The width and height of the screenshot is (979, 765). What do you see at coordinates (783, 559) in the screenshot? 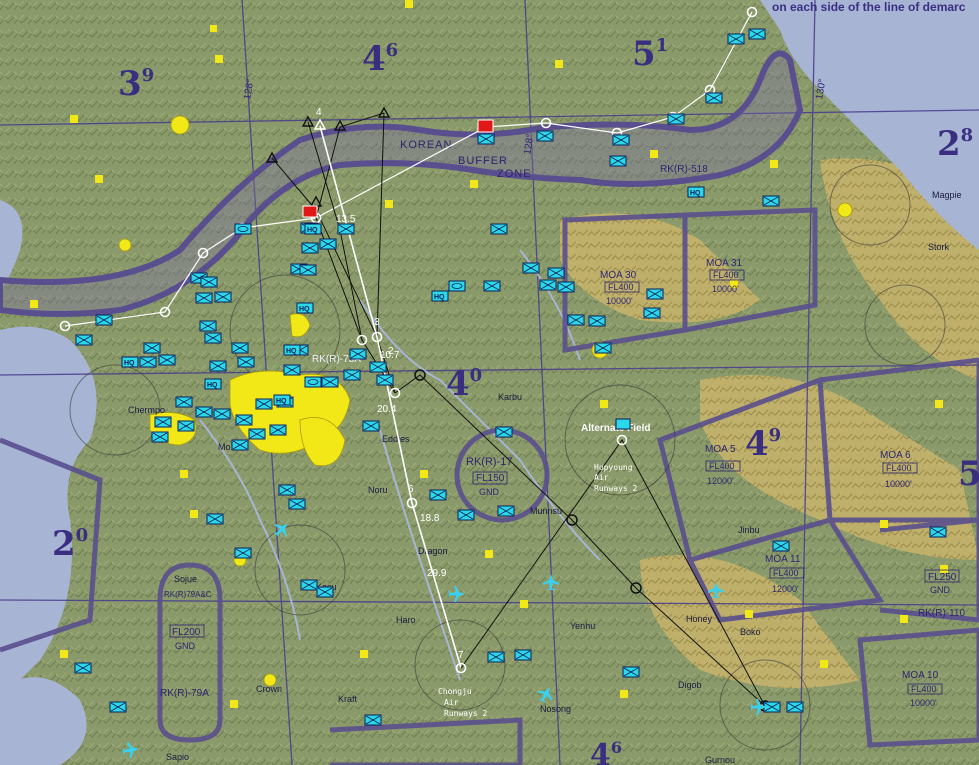
I see `svg-text: MOA 11` at bounding box center [783, 559].